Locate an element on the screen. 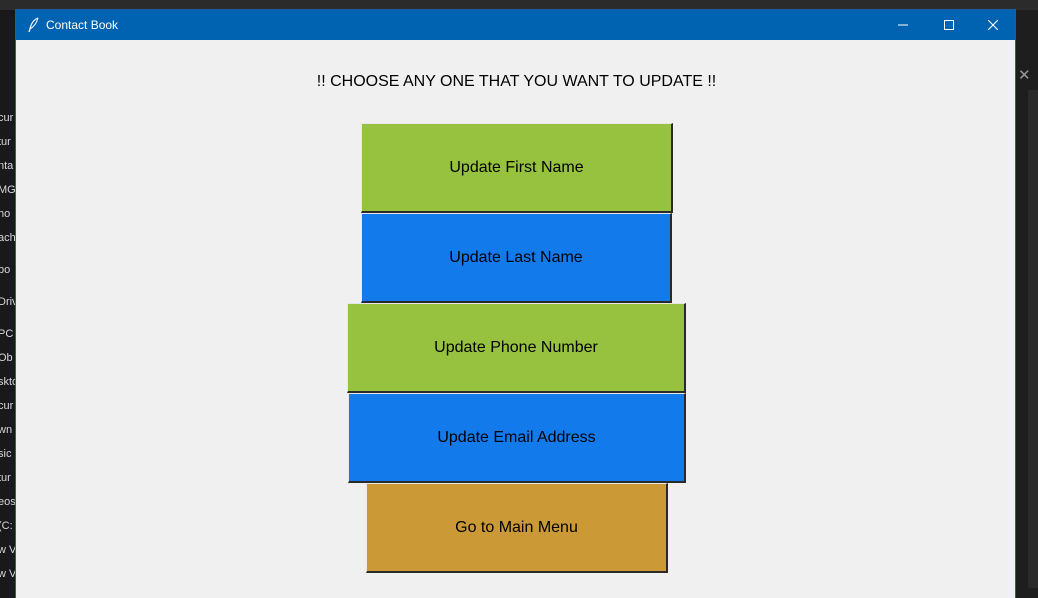 This screenshot has height=598, width=1038. window-title: Contact Book is located at coordinates (82, 25).